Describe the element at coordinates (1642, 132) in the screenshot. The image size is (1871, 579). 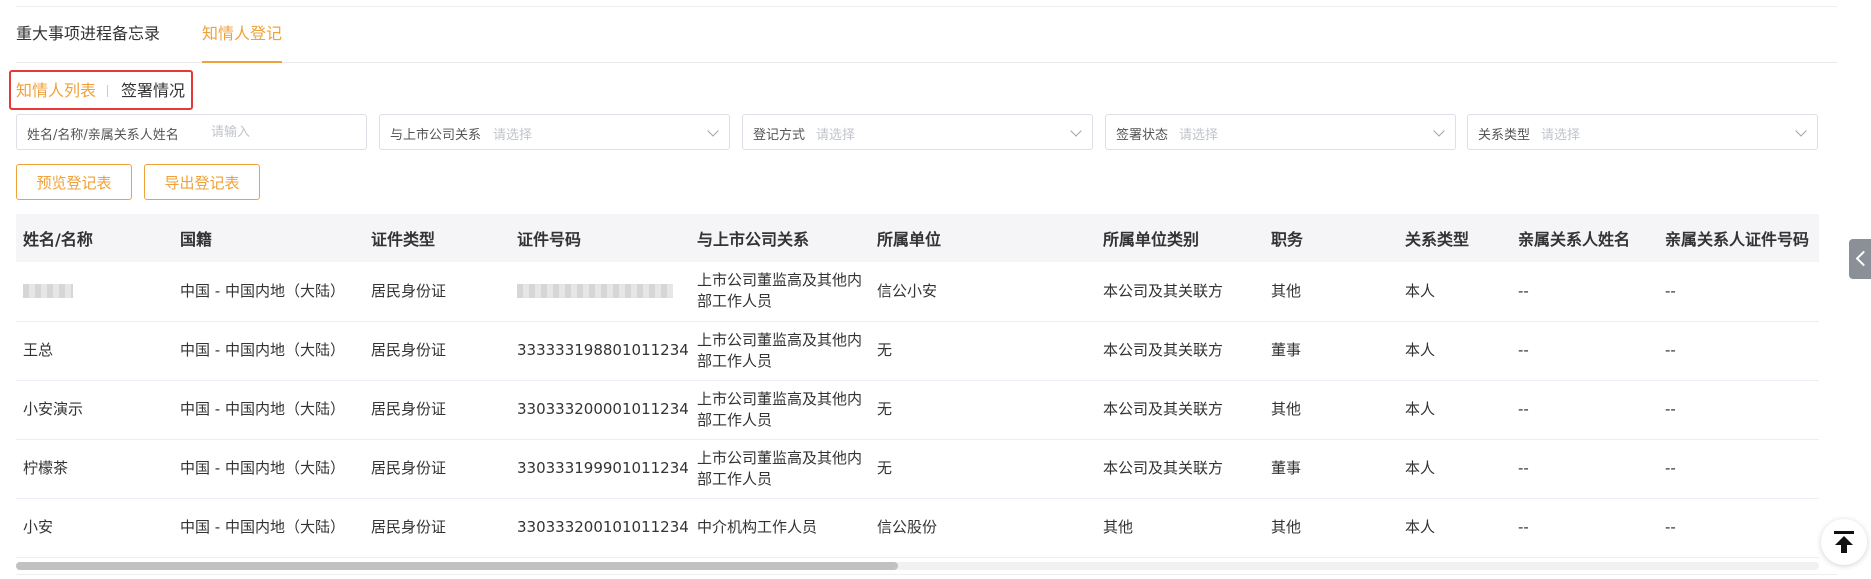
I see `relation-type-select: 关系类型 请选择` at that location.